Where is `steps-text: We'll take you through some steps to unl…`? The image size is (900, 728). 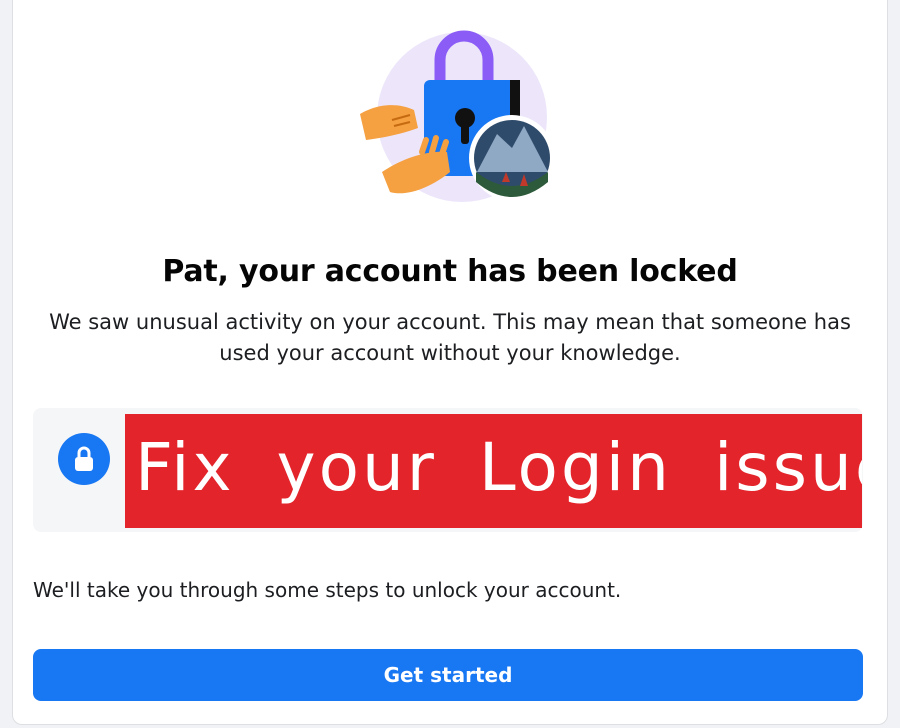 steps-text: We'll take you through some steps to unl… is located at coordinates (327, 590).